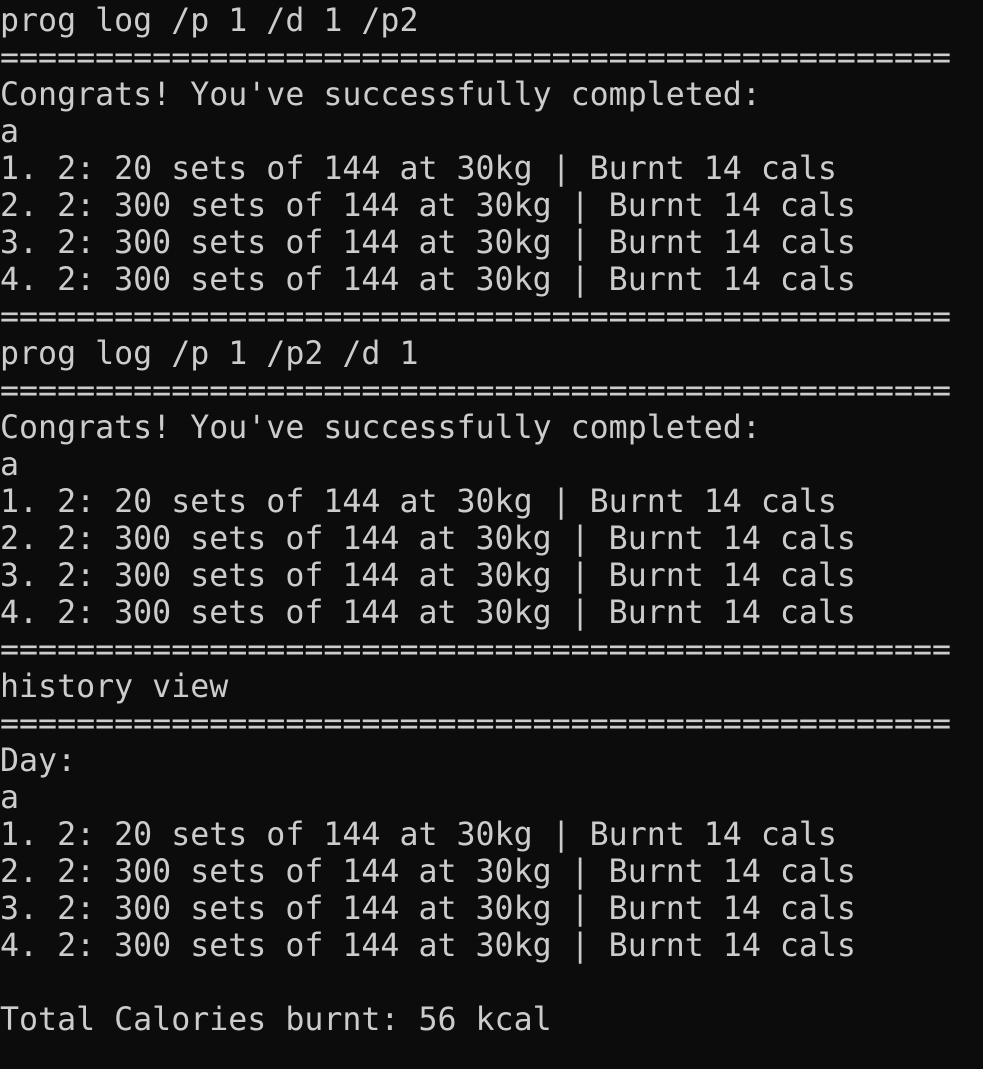 The height and width of the screenshot is (1069, 983). I want to click on command-line: prog log /p 1 /p2 /d 1, so click(209, 354).